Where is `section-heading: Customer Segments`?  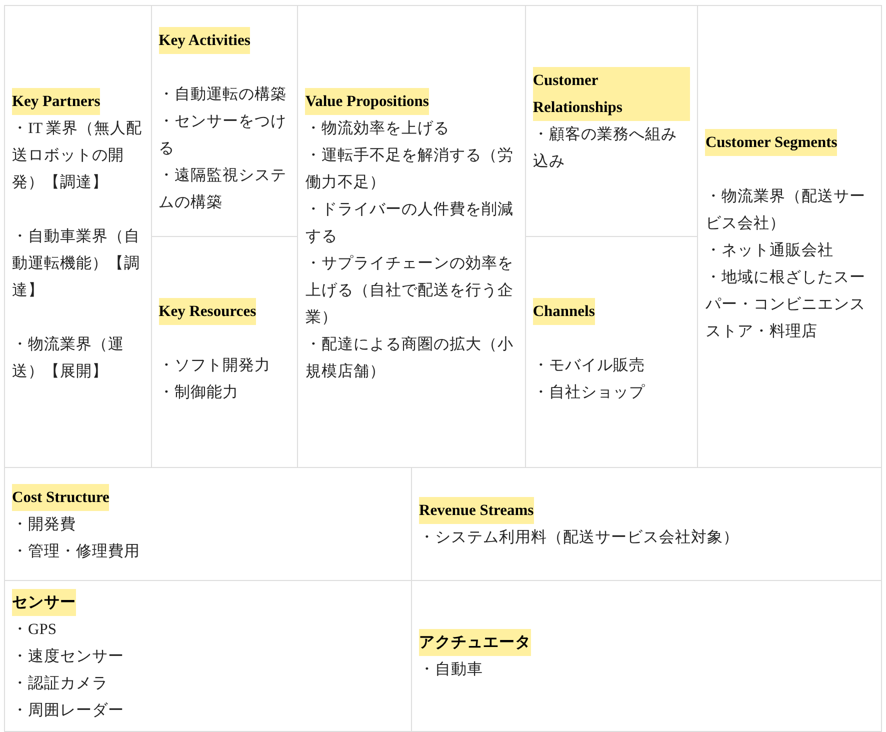
section-heading: Customer Segments is located at coordinates (771, 142).